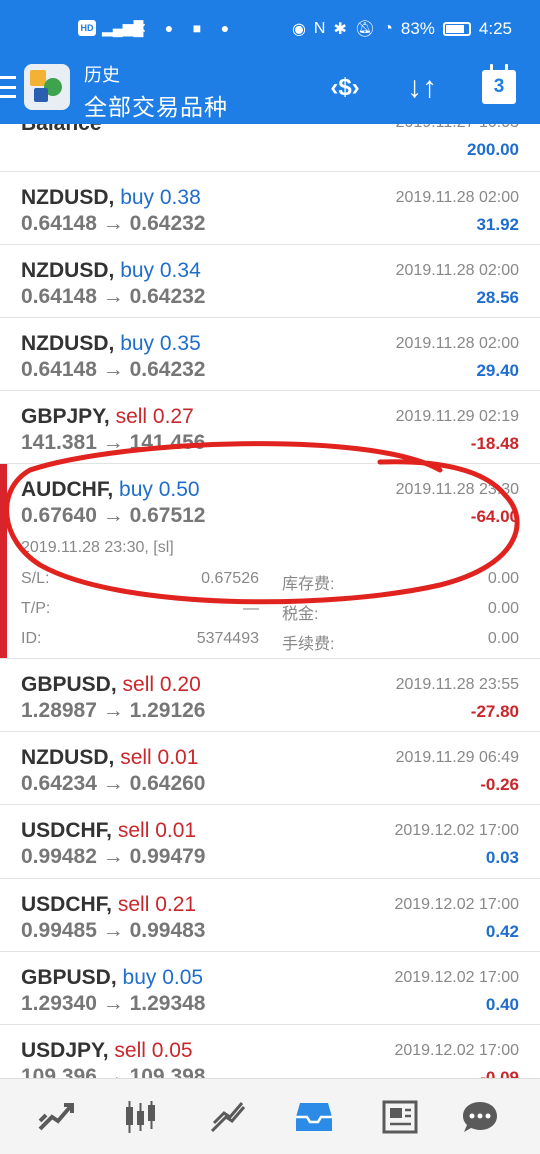 The image size is (540, 1154). I want to click on calendar-icon: 3, so click(499, 84).